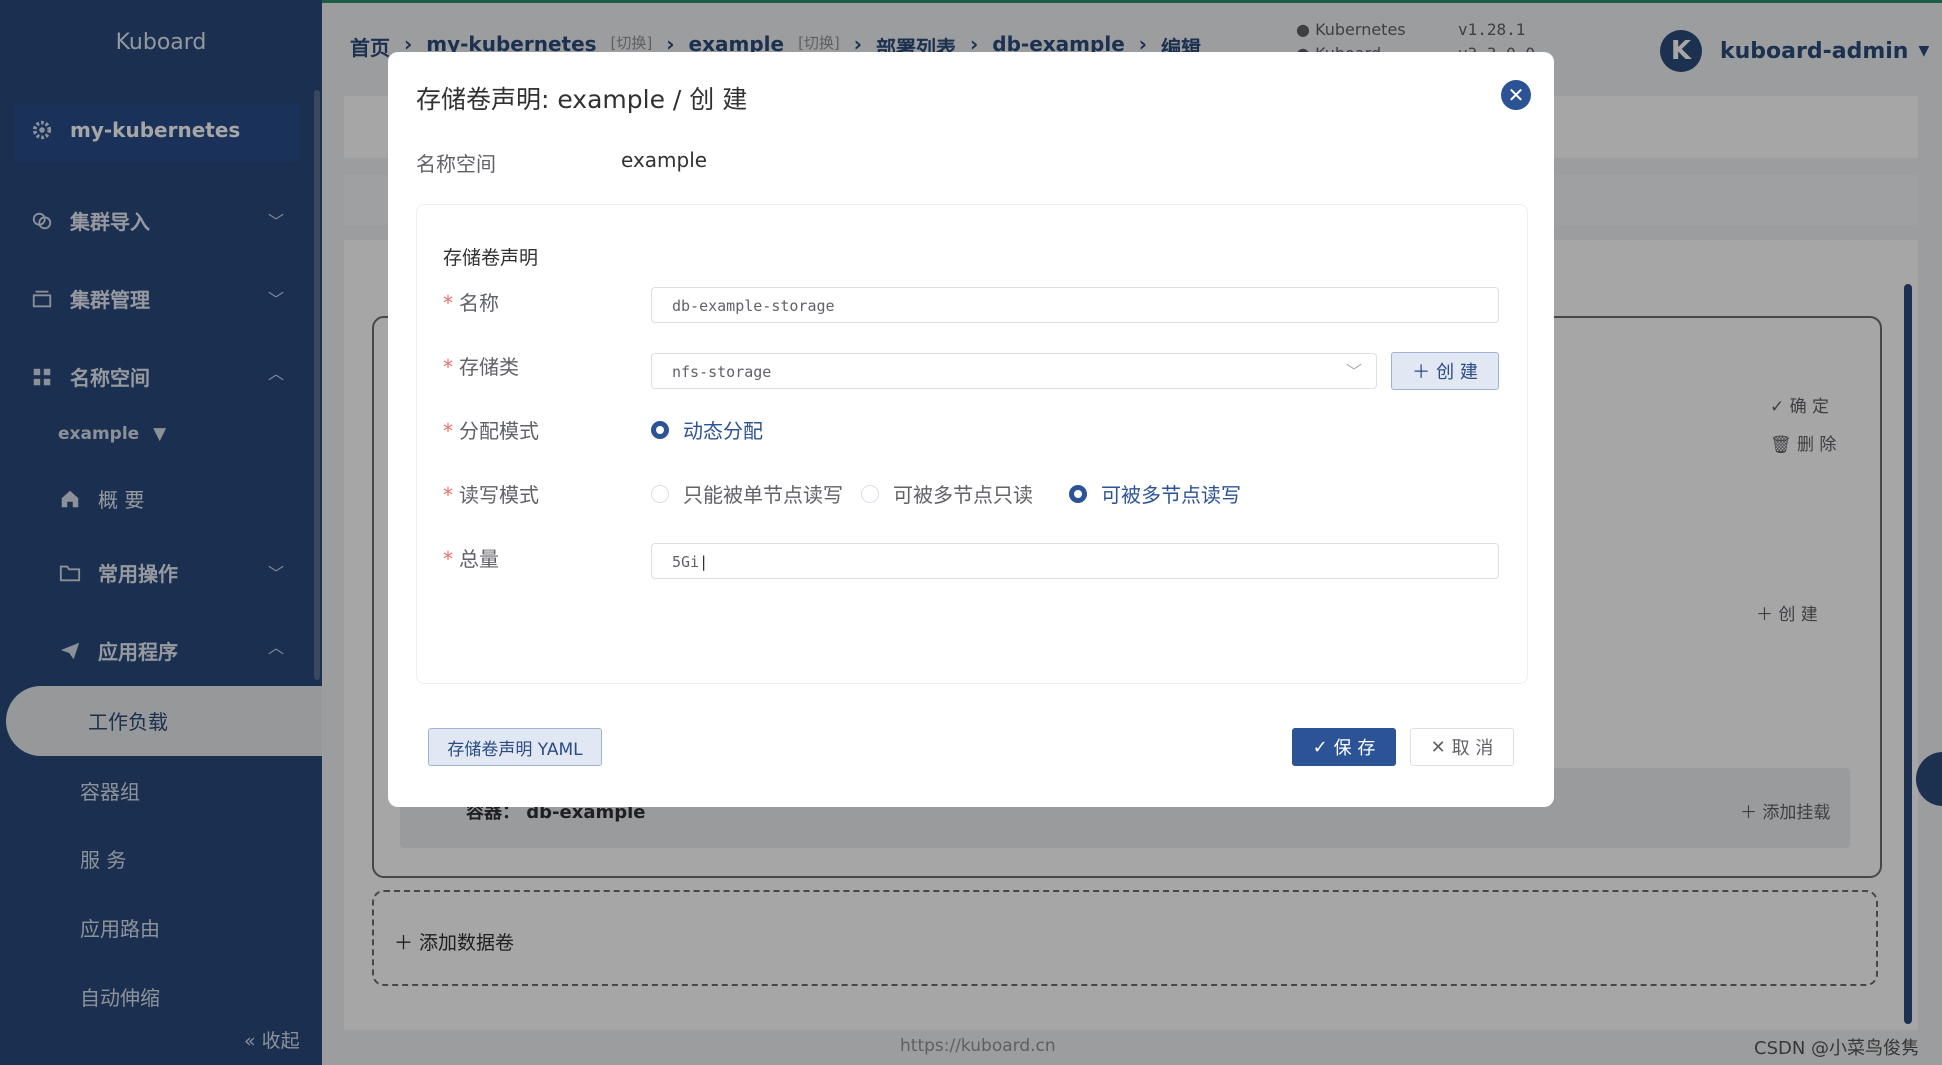 The width and height of the screenshot is (1942, 1065). Describe the element at coordinates (686, 562) in the screenshot. I see `capacity-value: 5Gi` at that location.